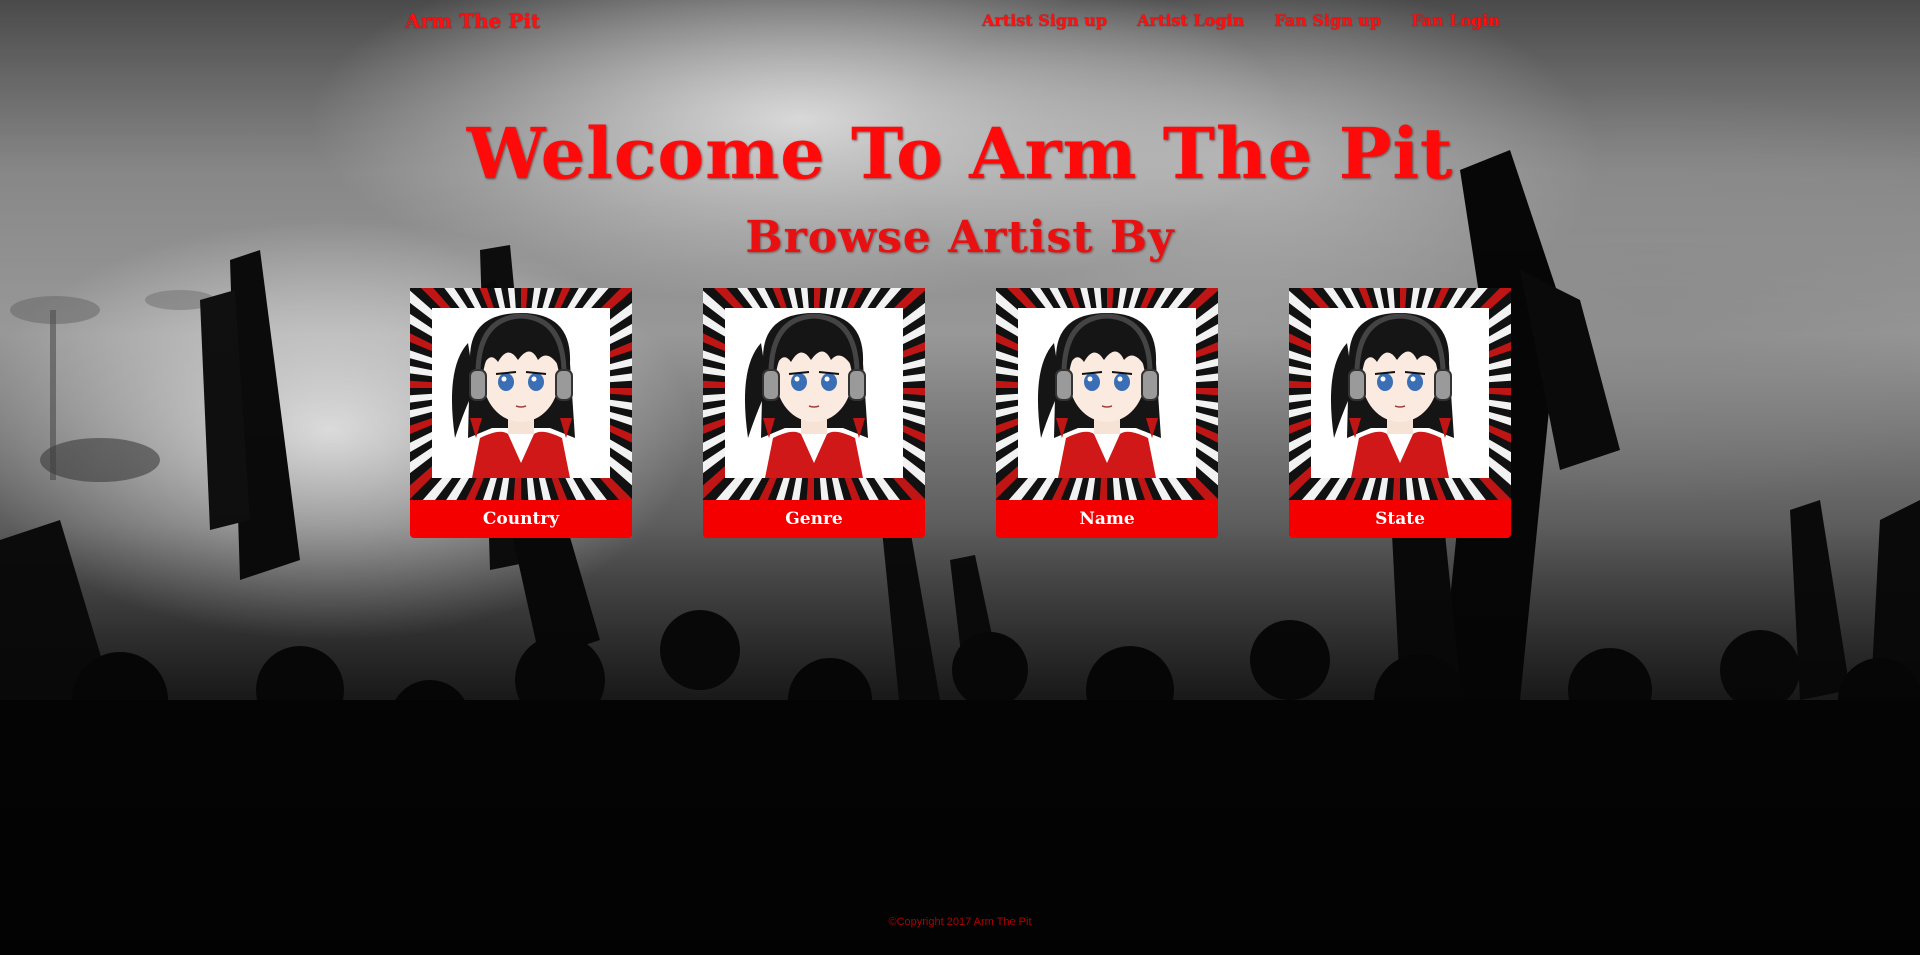 The width and height of the screenshot is (1920, 955). What do you see at coordinates (1044, 20) in the screenshot?
I see `artist-signup-link: Artist Sign up` at bounding box center [1044, 20].